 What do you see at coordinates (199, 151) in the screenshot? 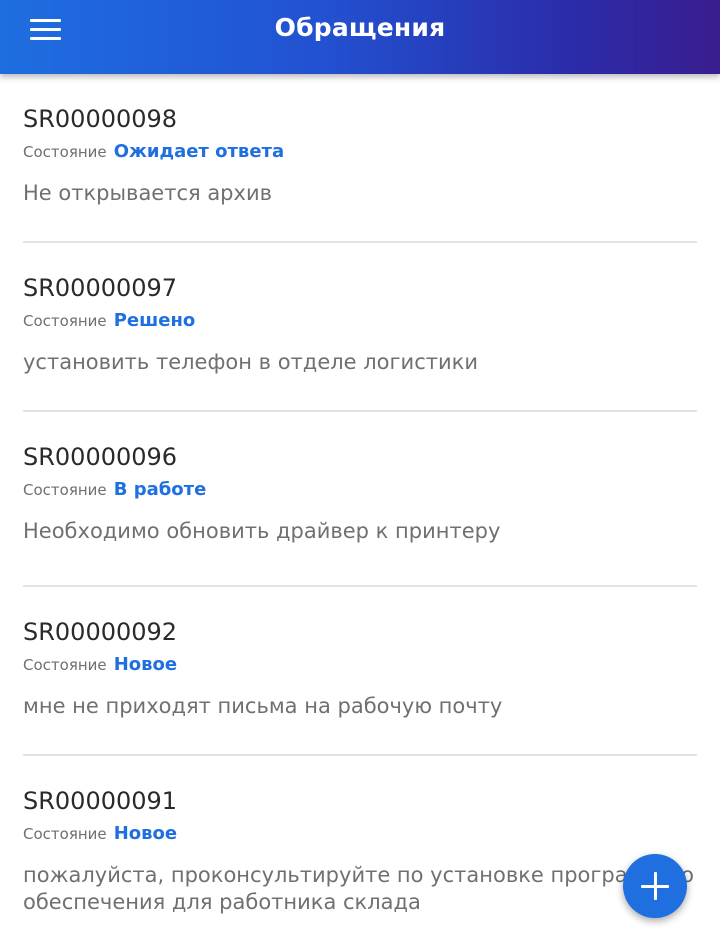
I see `state-value: Ожидает ответа` at bounding box center [199, 151].